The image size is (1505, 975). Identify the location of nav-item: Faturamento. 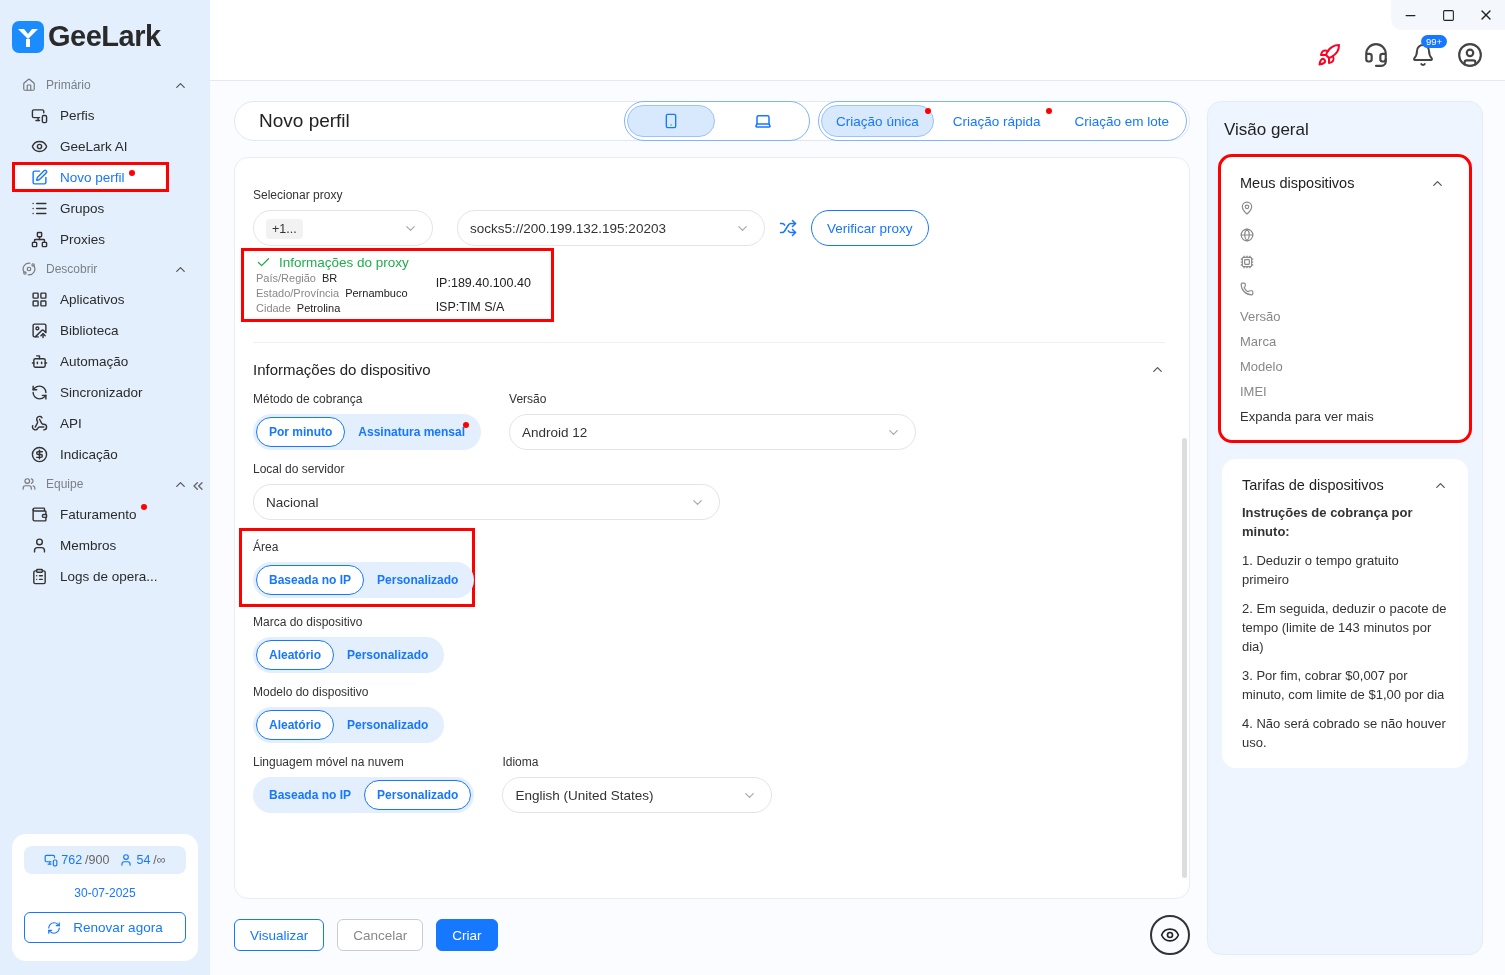
(105, 514).